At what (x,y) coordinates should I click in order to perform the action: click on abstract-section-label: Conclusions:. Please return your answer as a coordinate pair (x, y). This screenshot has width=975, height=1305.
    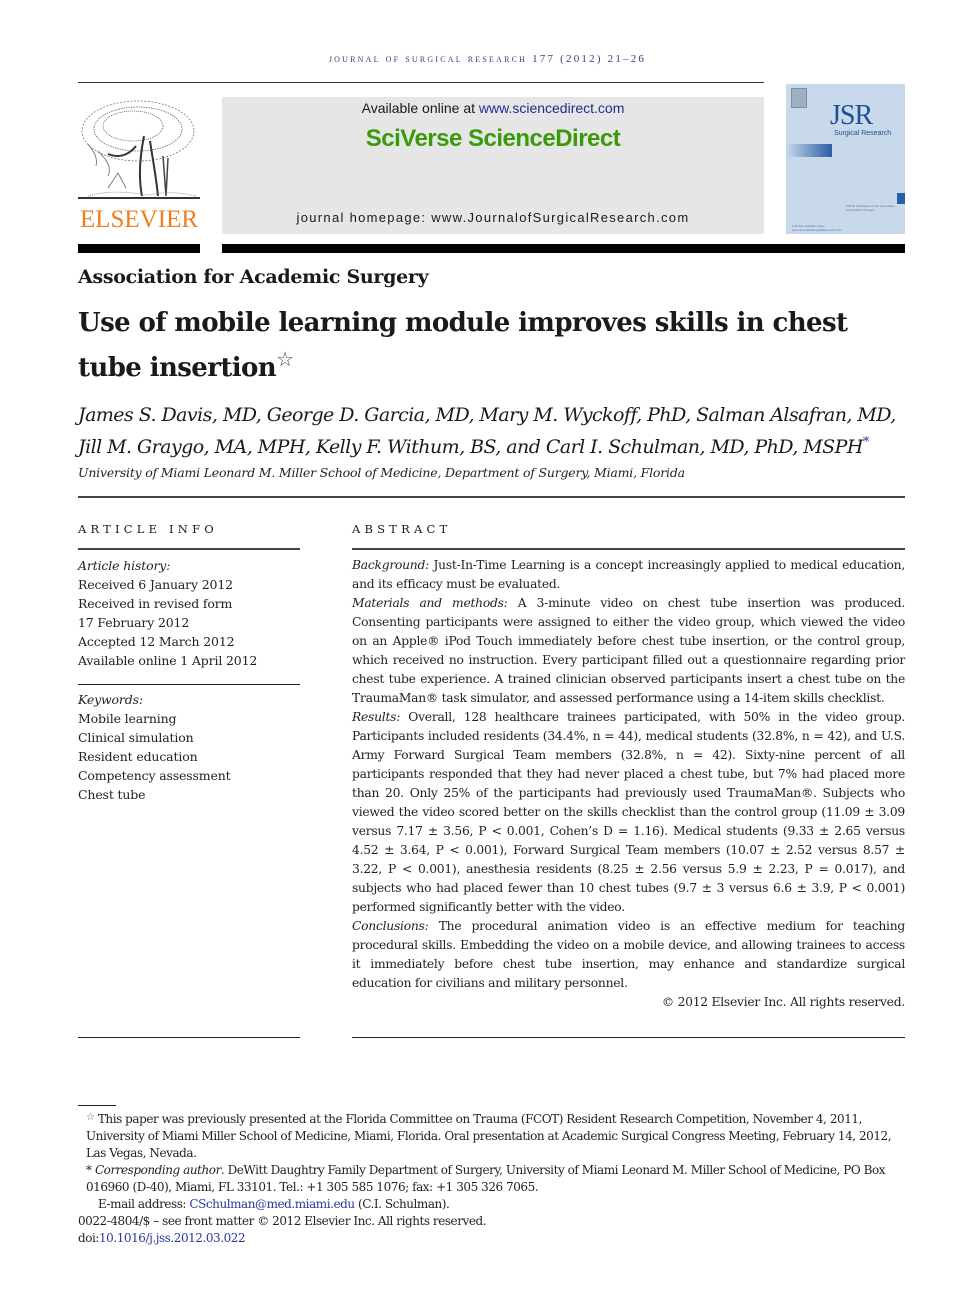
    Looking at the image, I should click on (390, 926).